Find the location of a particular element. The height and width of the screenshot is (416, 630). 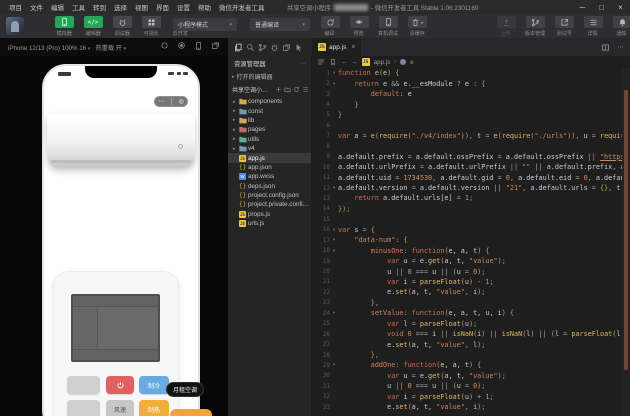

branch-icon is located at coordinates (262, 47).